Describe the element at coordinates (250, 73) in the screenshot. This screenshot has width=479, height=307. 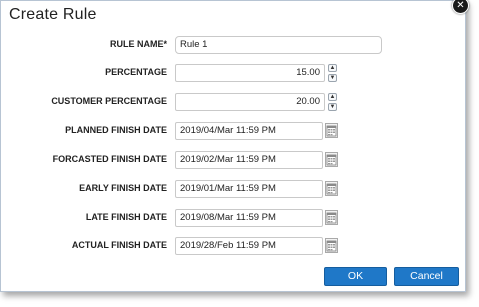
I see `percentage-input: 15.00` at that location.